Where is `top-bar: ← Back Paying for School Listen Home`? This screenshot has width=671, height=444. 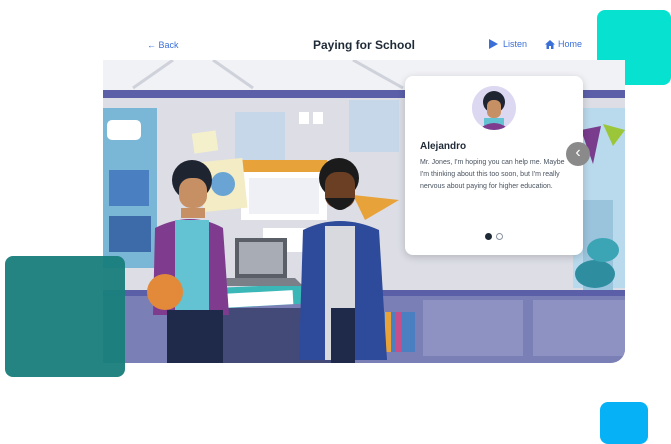
top-bar: ← Back Paying for School Listen Home is located at coordinates (364, 47).